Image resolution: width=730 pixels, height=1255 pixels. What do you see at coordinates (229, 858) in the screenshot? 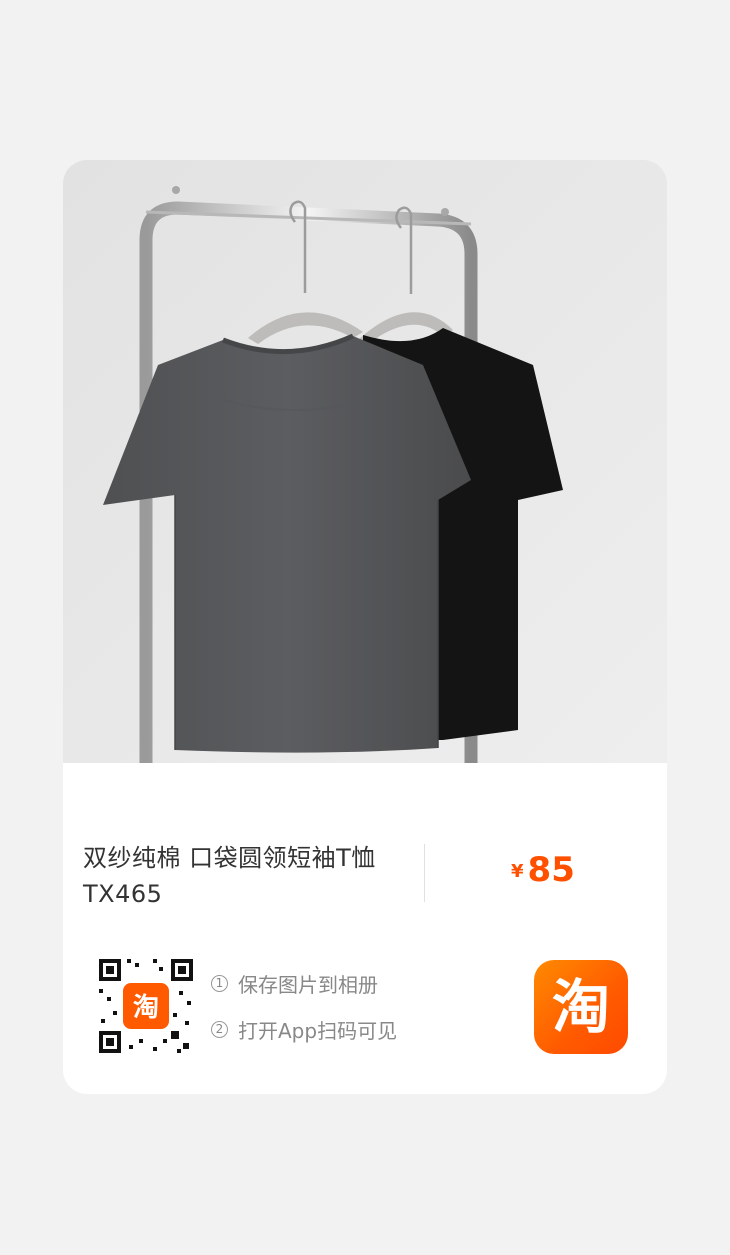
I see `product-title-line1: 双纱纯棉 口袋圆领短袖T恤` at bounding box center [229, 858].